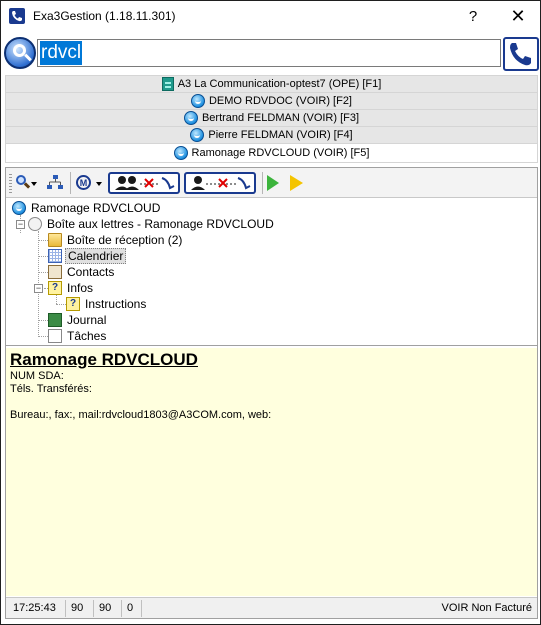 The height and width of the screenshot is (625, 541). I want to click on contact-name-title: Ramonage RDVCLOUD, so click(104, 359).